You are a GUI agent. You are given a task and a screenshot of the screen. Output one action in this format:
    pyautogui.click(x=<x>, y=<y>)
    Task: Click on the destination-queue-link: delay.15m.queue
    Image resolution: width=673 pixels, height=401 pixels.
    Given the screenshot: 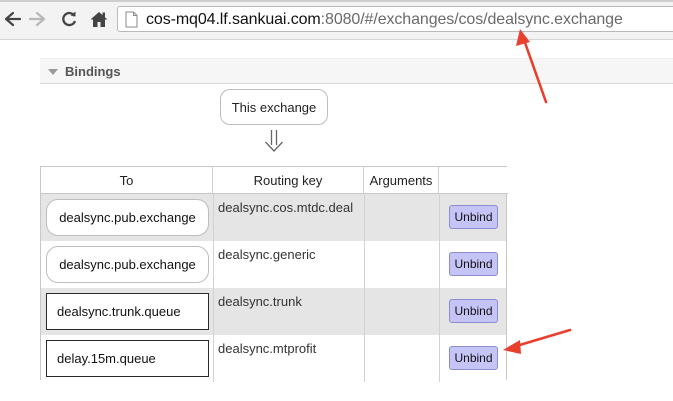 What is the action you would take?
    pyautogui.click(x=127, y=358)
    